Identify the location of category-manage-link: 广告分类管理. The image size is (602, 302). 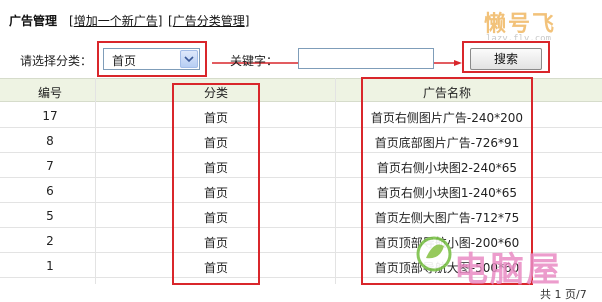
(209, 21).